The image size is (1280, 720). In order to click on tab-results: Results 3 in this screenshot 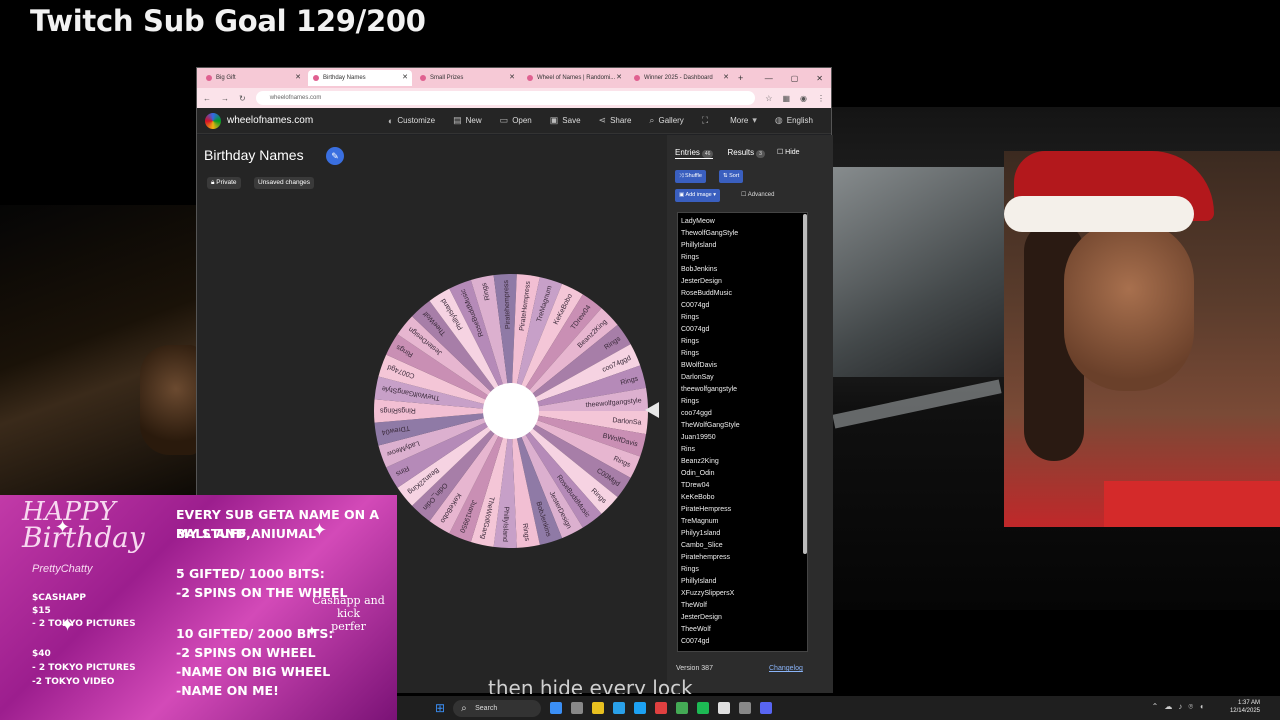, I will do `click(746, 153)`.